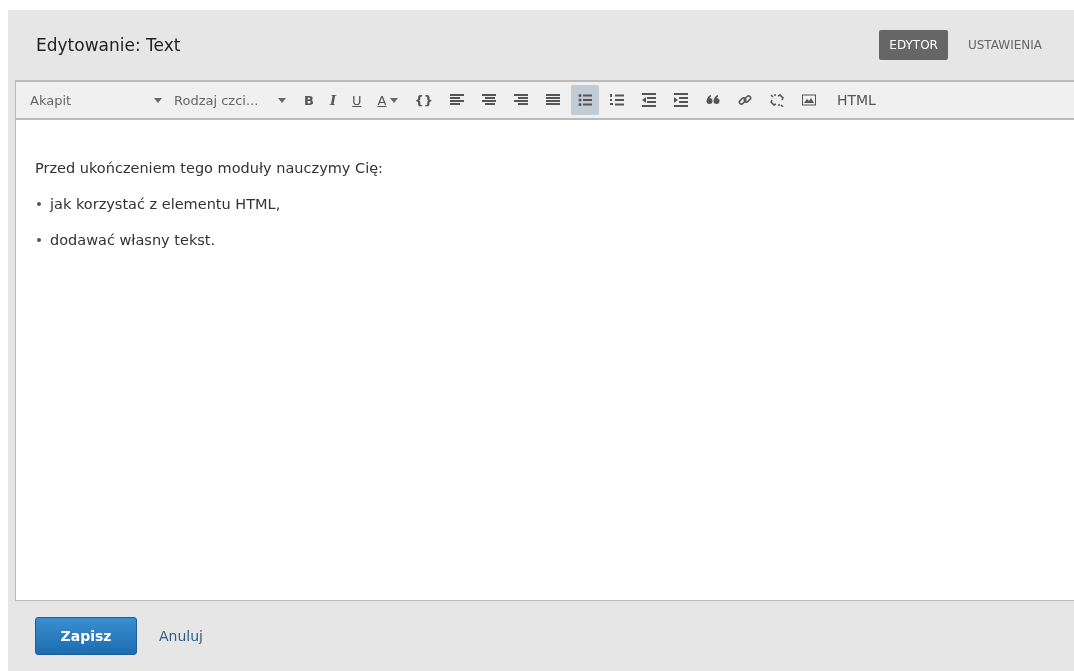 The width and height of the screenshot is (1074, 671). I want to click on link-icon, so click(744, 100).